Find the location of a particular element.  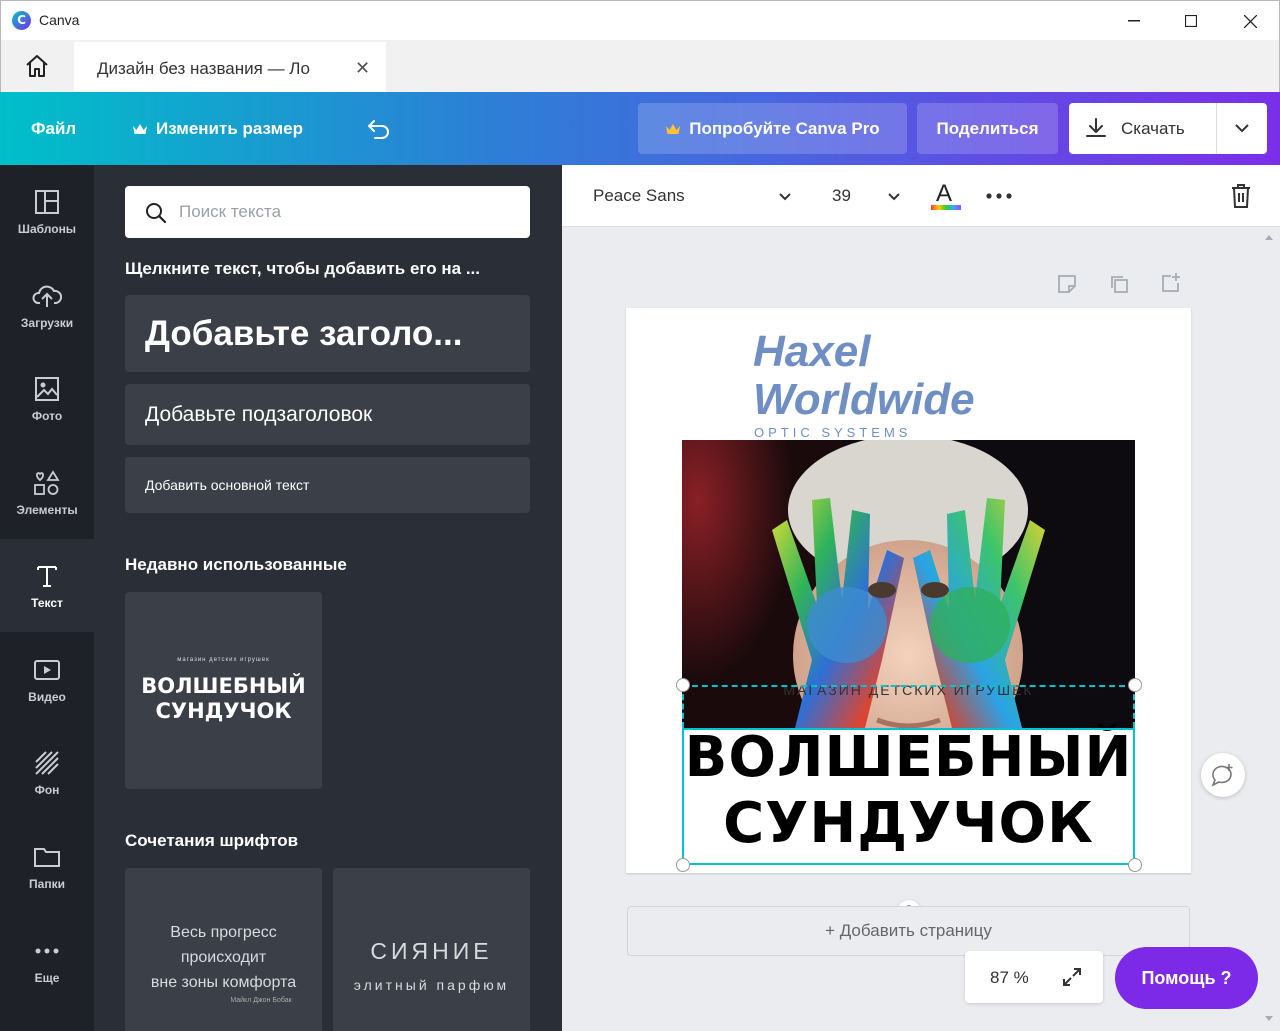

text-icon is located at coordinates (47, 576).